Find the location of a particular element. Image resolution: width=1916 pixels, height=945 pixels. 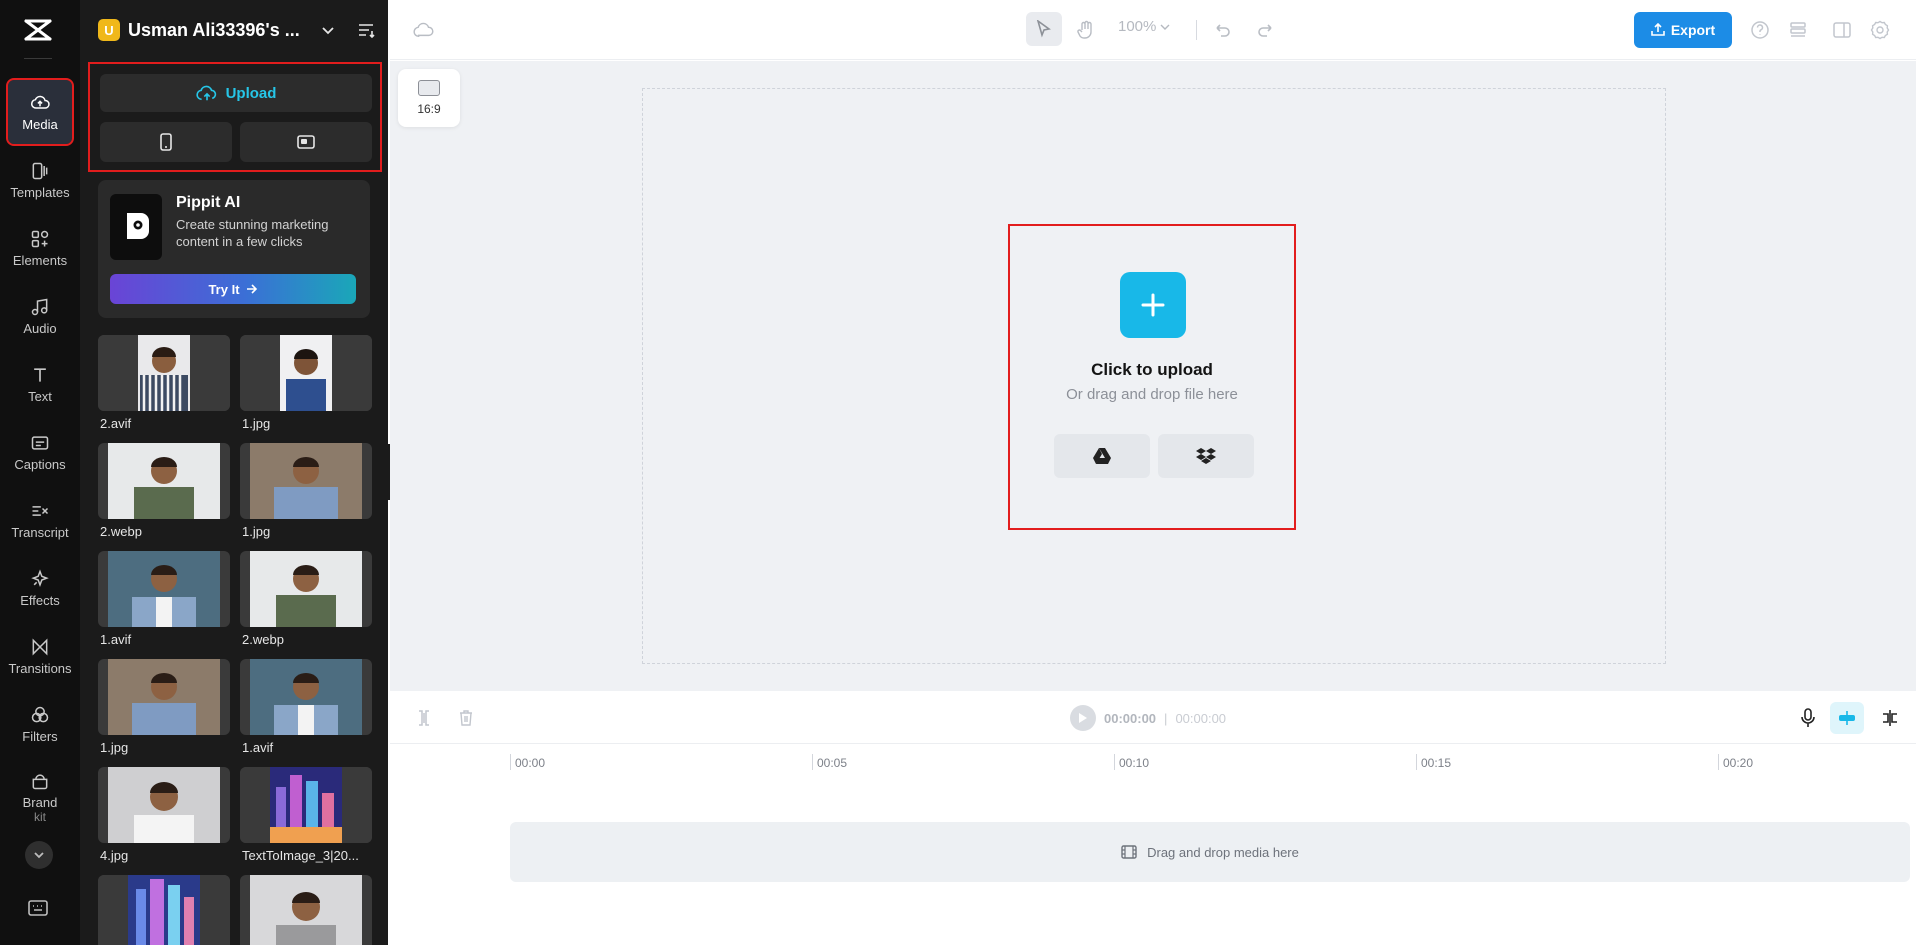

panel-layout-icon is located at coordinates (1842, 30).